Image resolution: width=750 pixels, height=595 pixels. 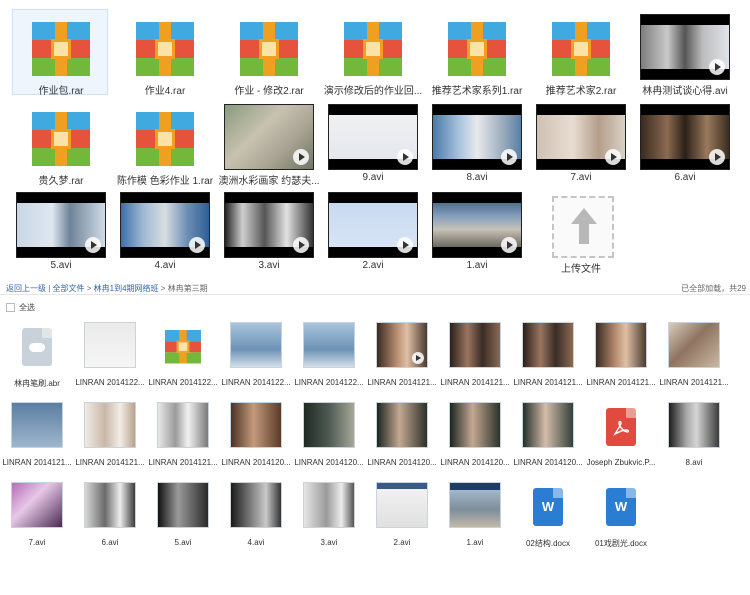 What do you see at coordinates (61, 181) in the screenshot?
I see `file-label: 贵久梦.rar` at bounding box center [61, 181].